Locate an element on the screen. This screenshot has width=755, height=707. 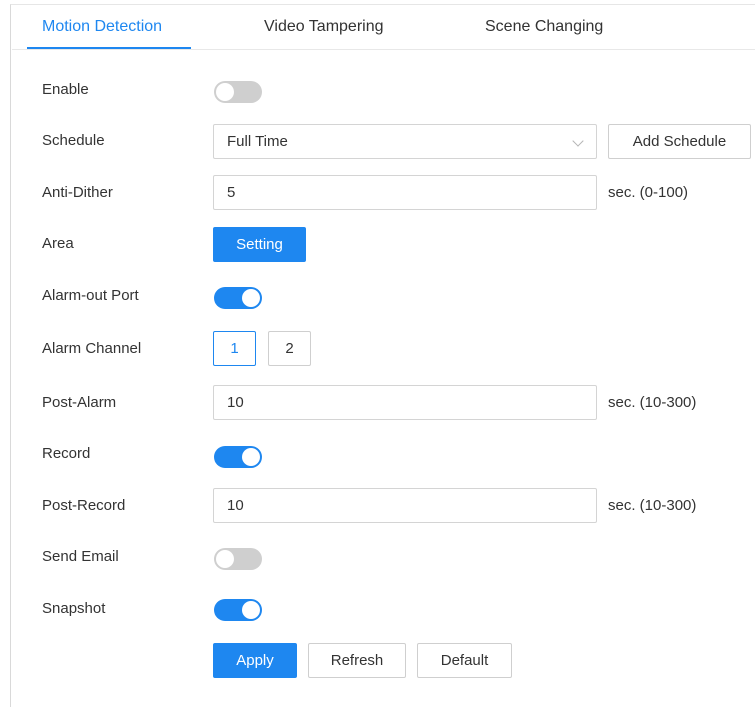
schedule-value: Full Time is located at coordinates (257, 141).